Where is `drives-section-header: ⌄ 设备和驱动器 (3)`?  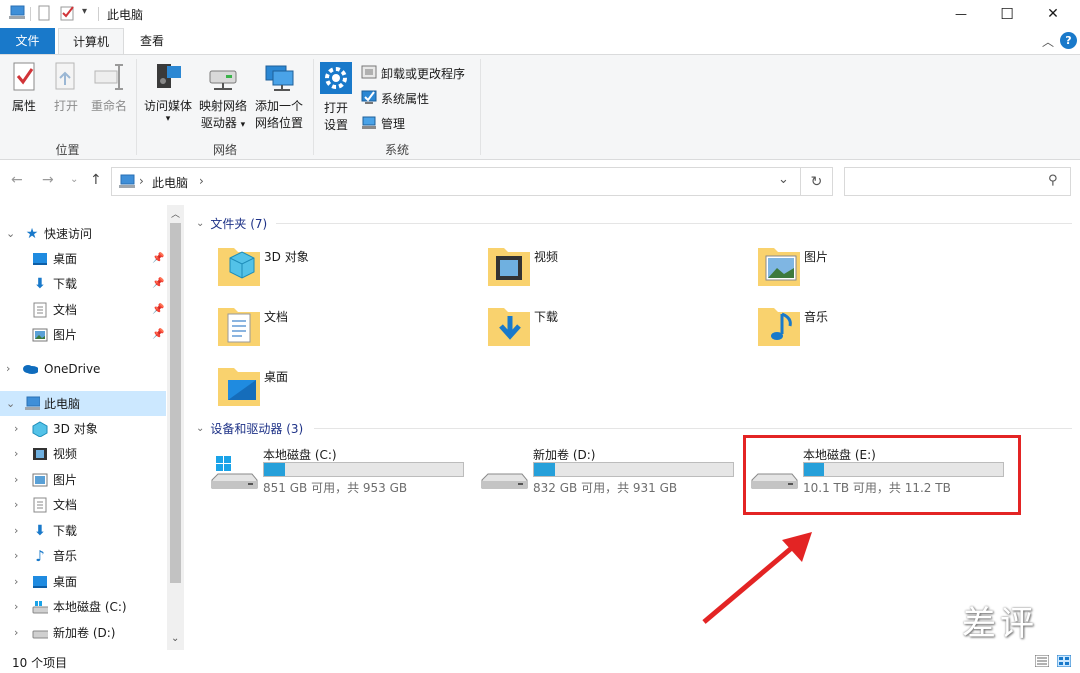
drives-section-header: ⌄ 设备和驱动器 (3) is located at coordinates (249, 428).